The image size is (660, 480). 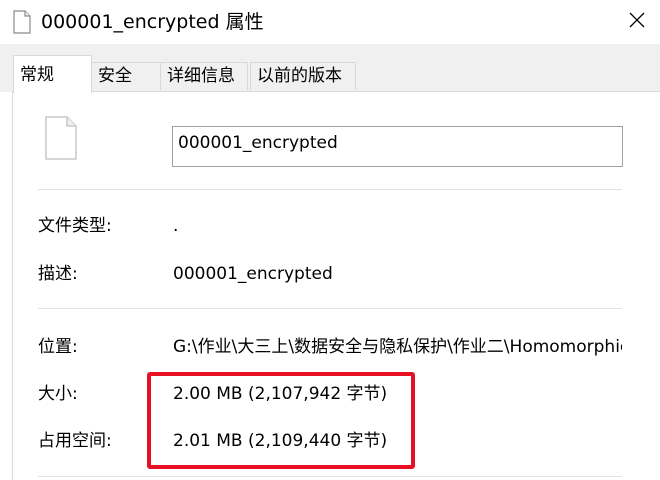 I want to click on file-type-label: 文件类型:, so click(x=75, y=226).